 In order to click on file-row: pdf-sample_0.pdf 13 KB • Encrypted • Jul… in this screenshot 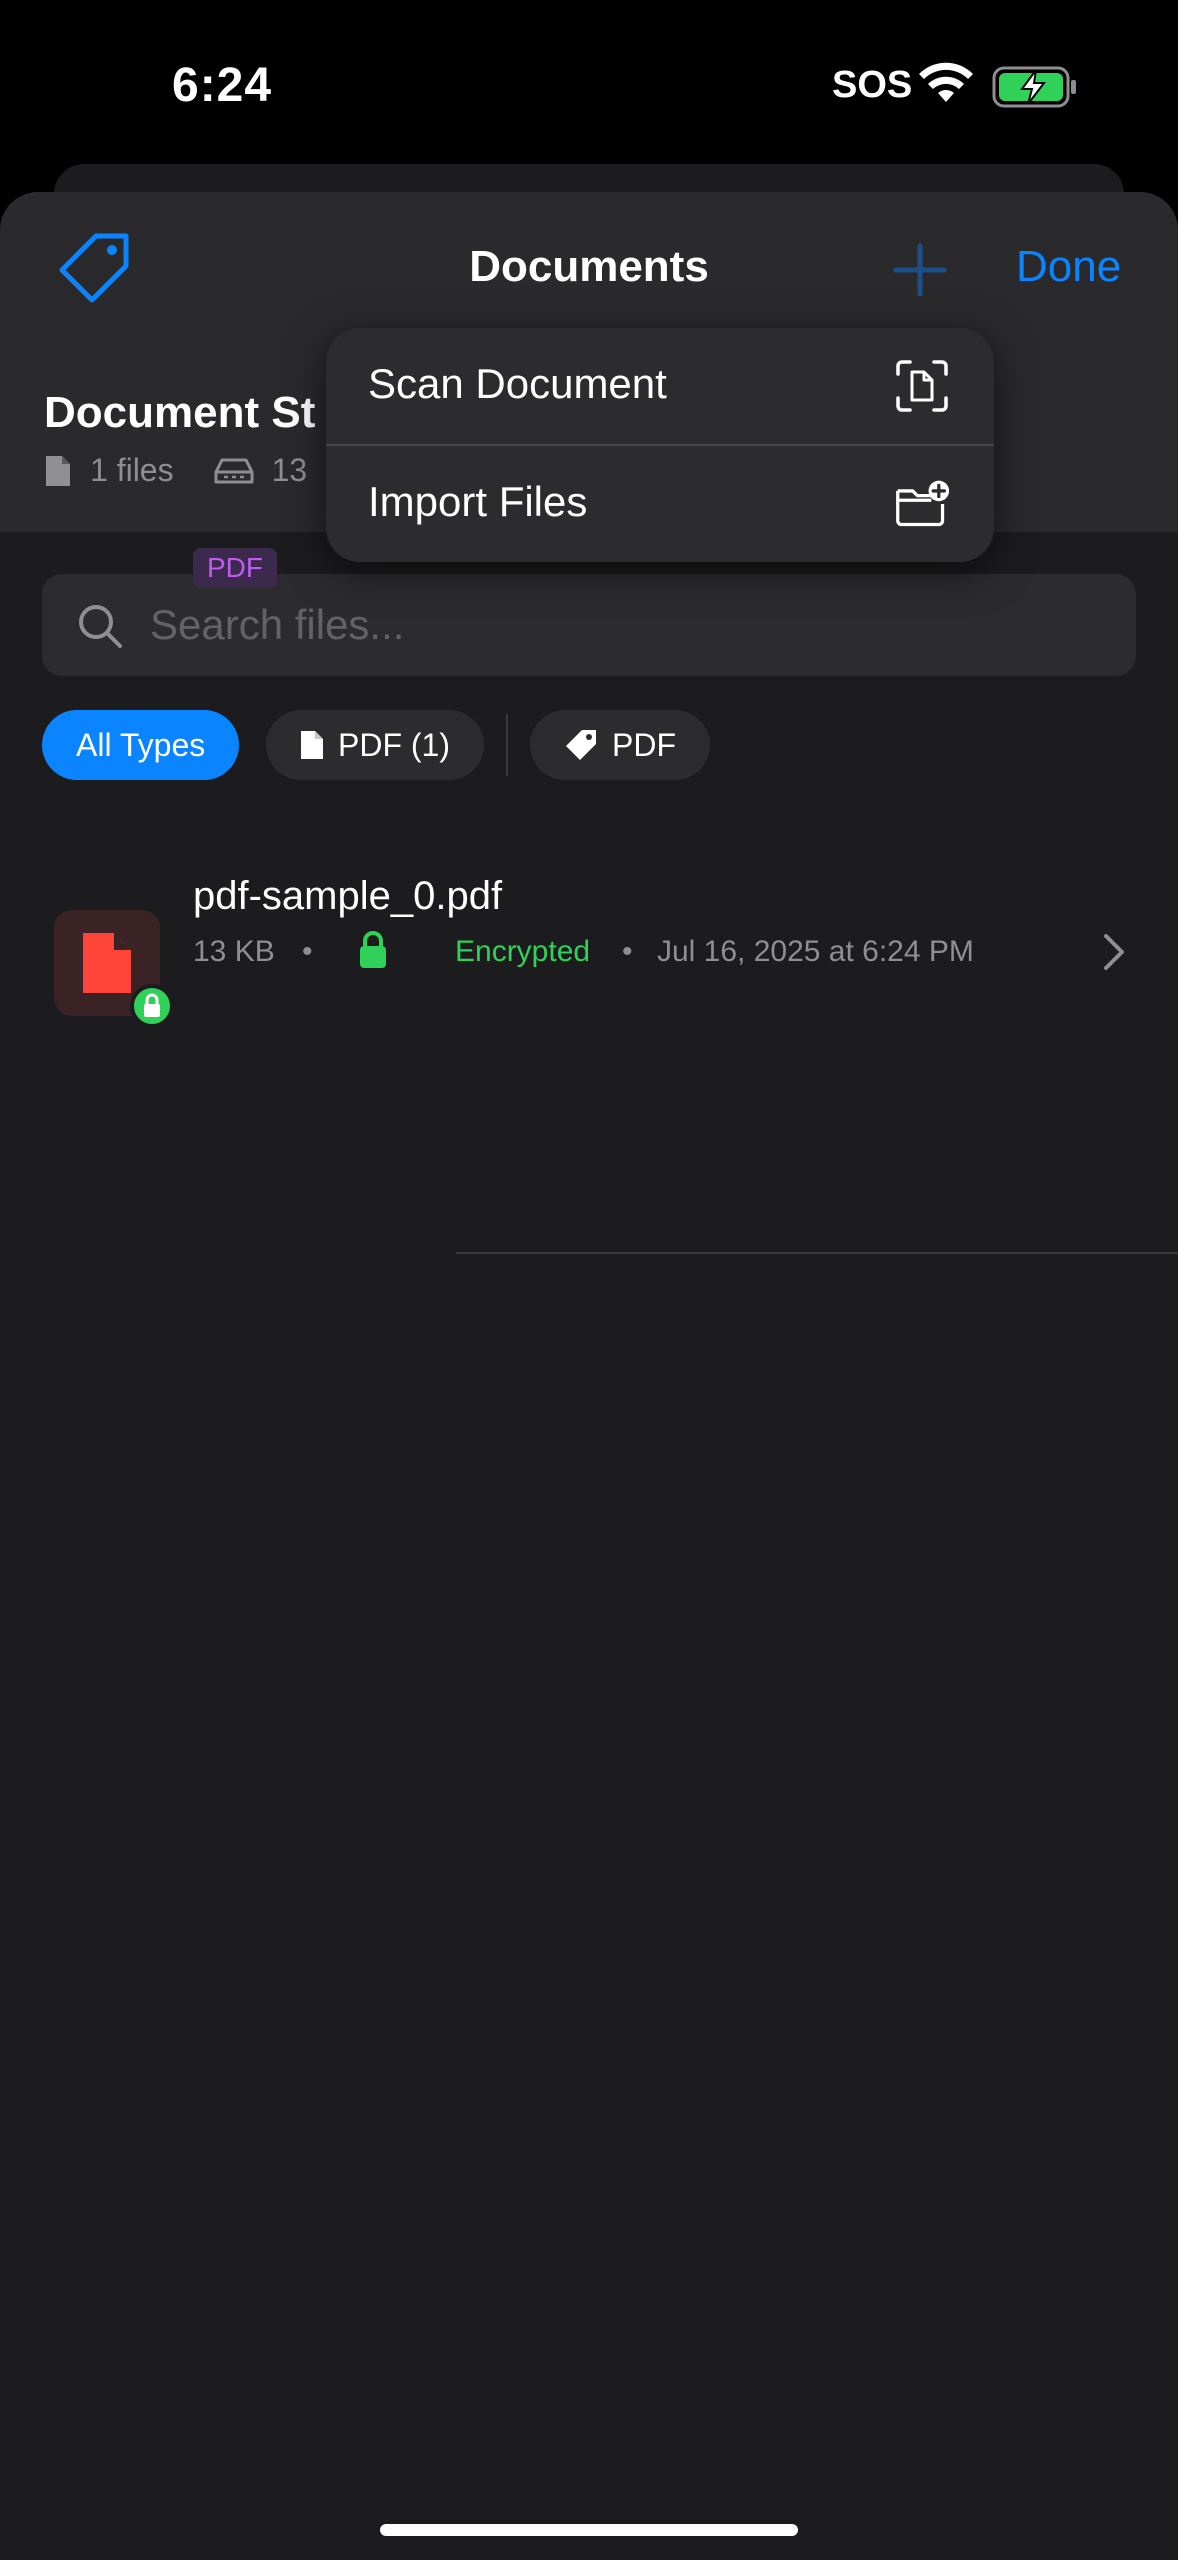, I will do `click(589, 937)`.